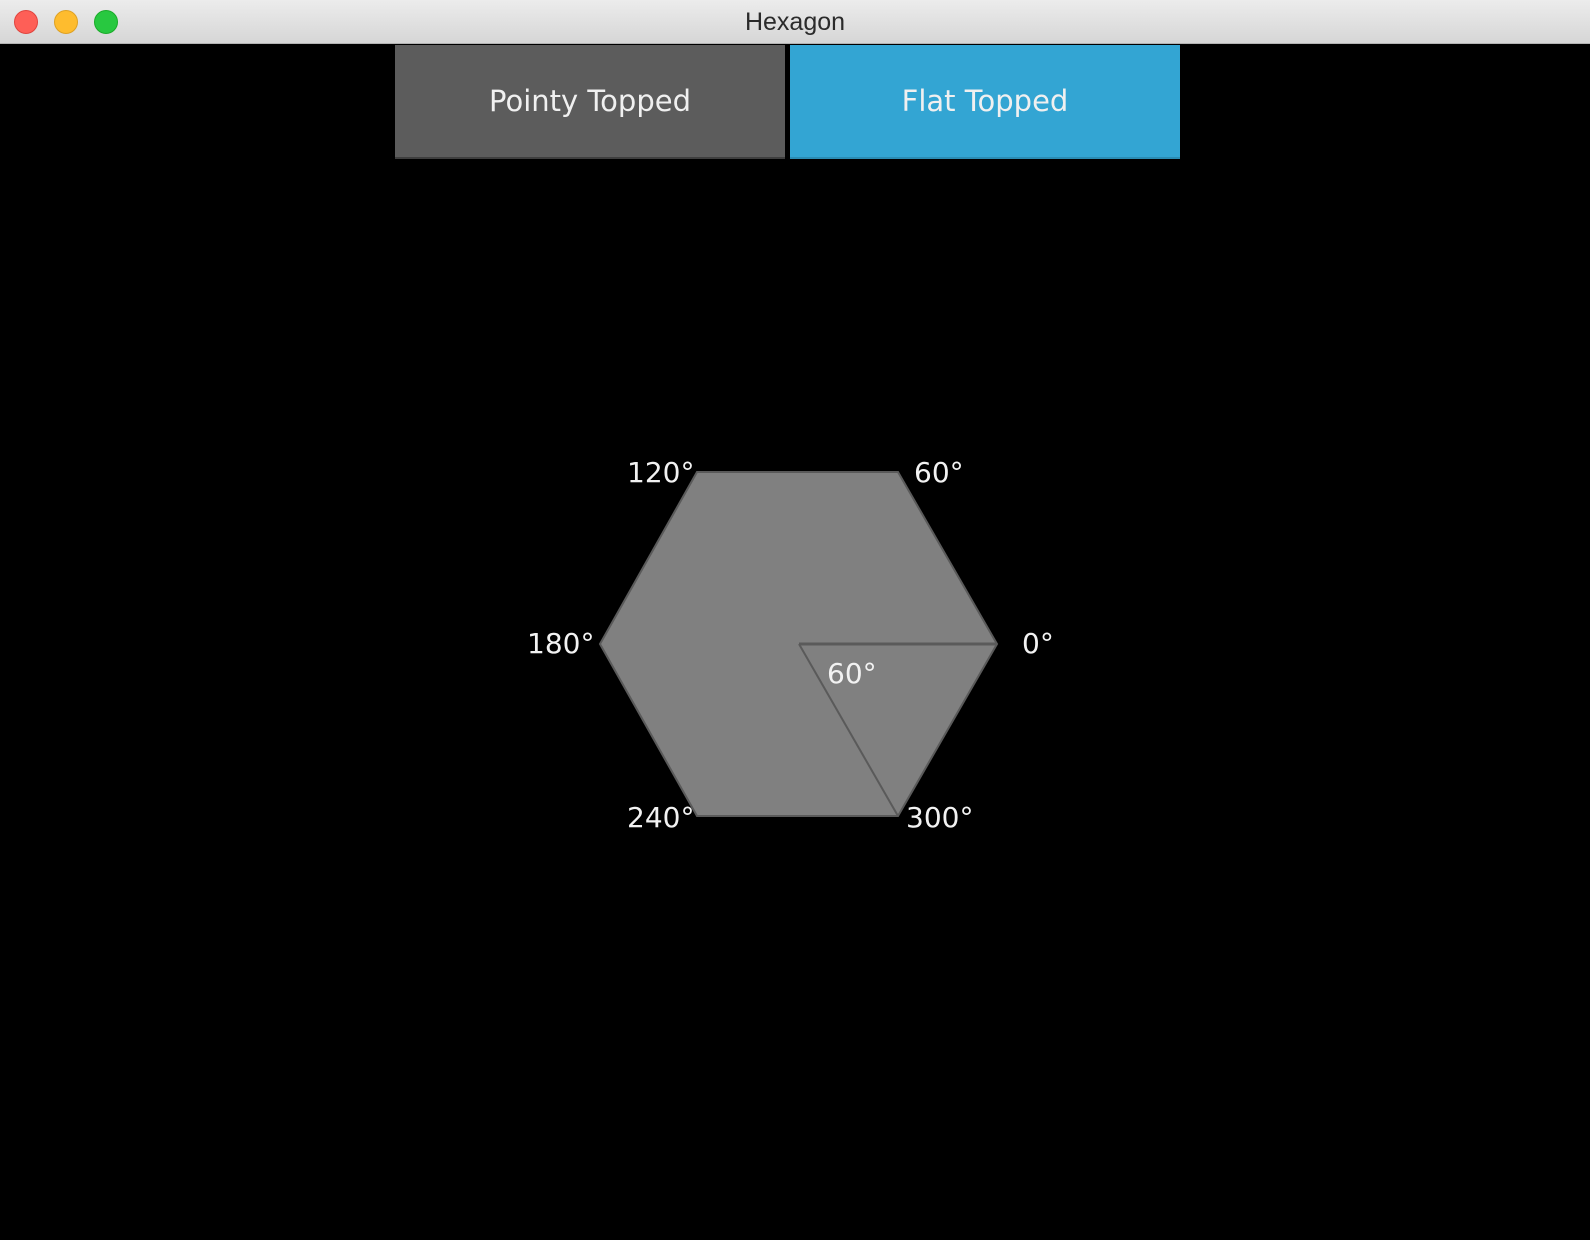  Describe the element at coordinates (852, 673) in the screenshot. I see `center-angle-label: 60°` at that location.